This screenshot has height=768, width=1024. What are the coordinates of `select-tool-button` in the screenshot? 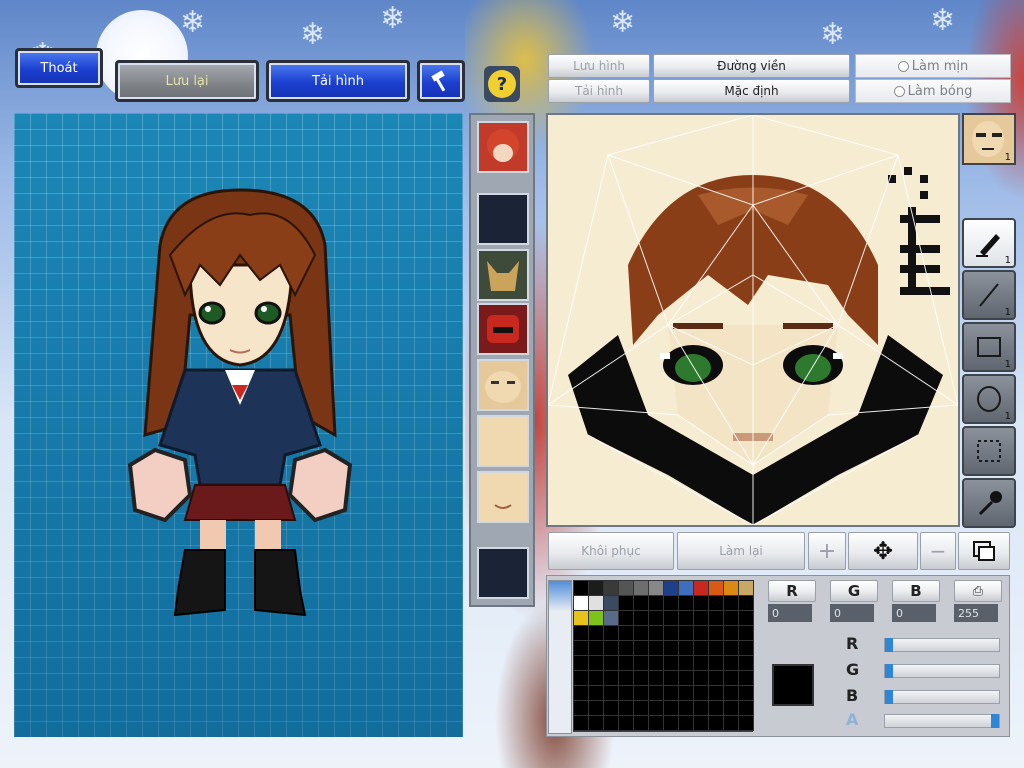 It's located at (989, 451).